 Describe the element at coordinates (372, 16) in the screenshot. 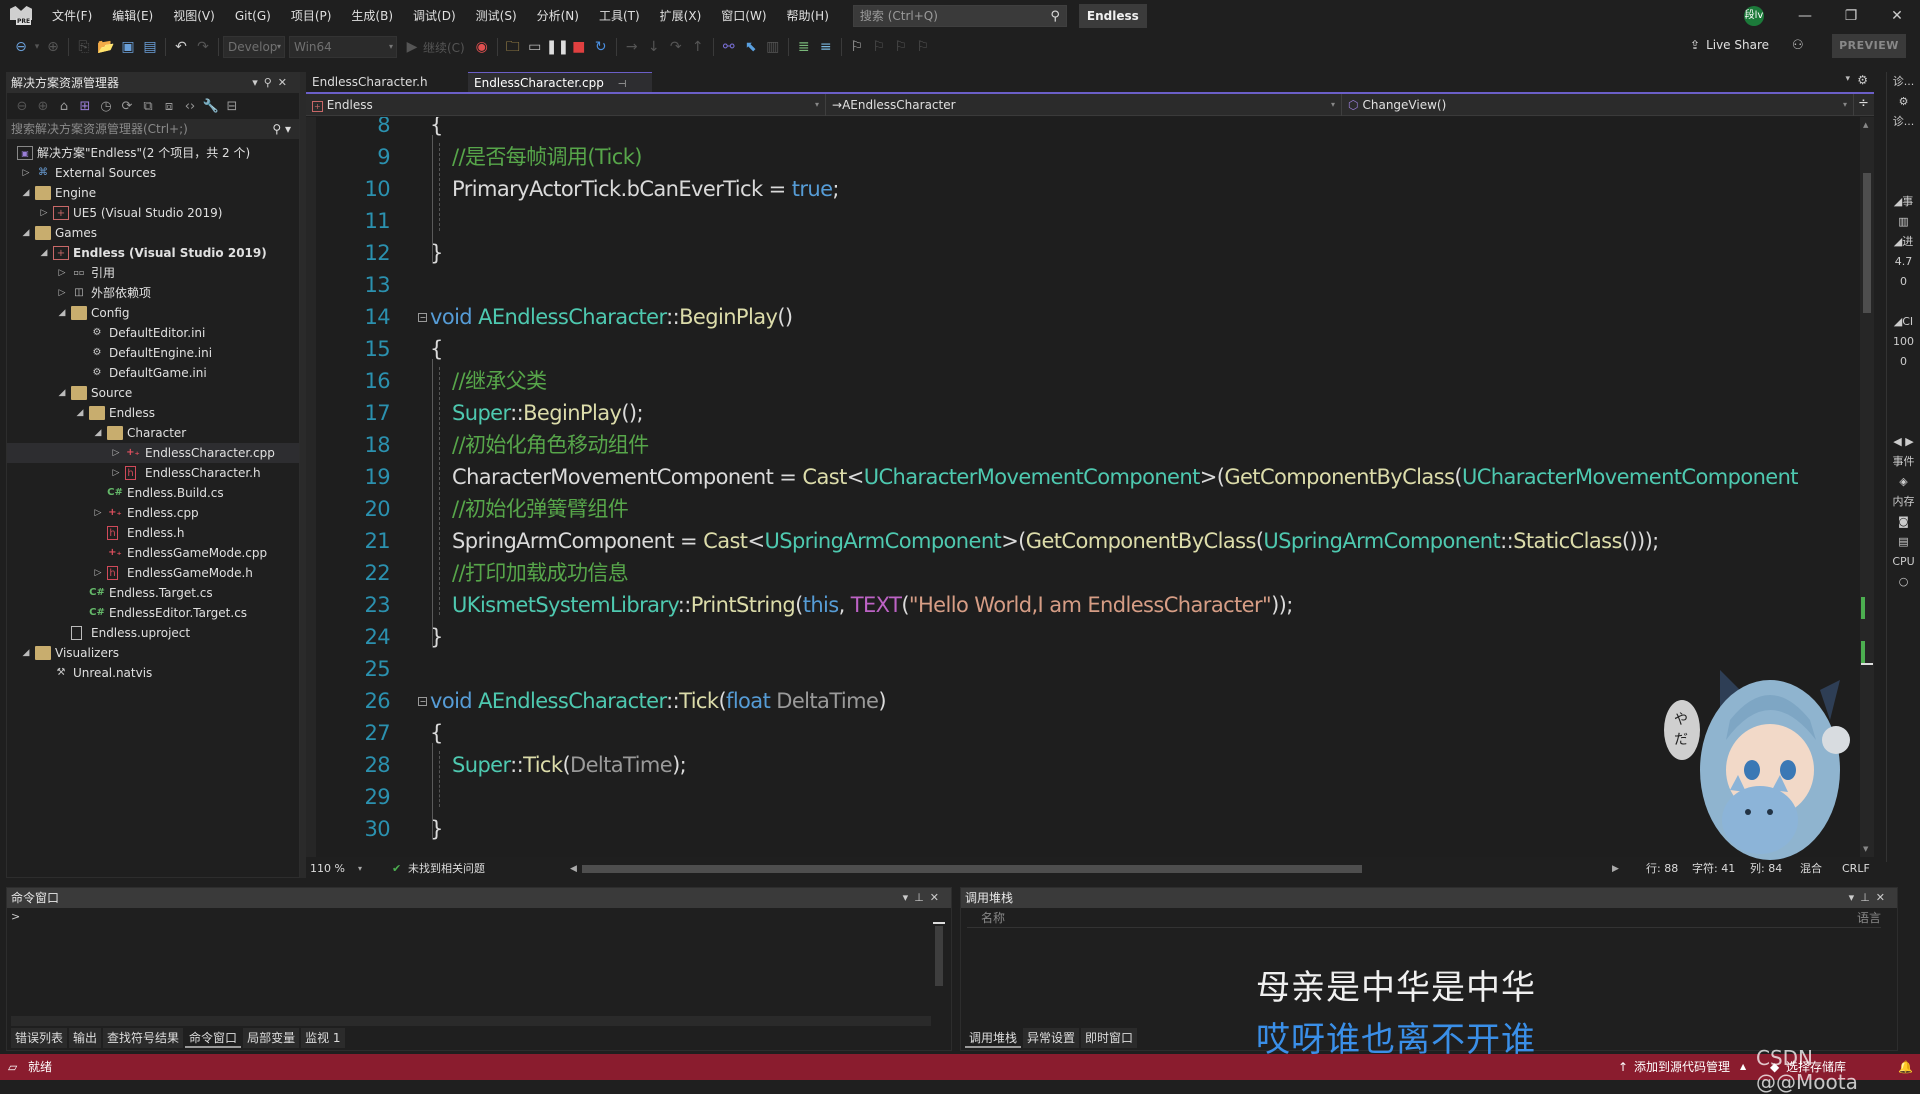

I see `menu-item: 生成(B)` at that location.